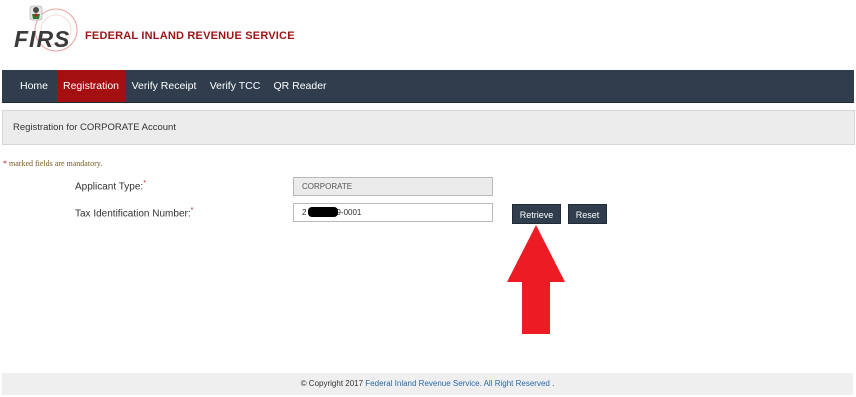 This screenshot has height=397, width=856. What do you see at coordinates (300, 86) in the screenshot?
I see `nav-qr-reader: QR Reader` at bounding box center [300, 86].